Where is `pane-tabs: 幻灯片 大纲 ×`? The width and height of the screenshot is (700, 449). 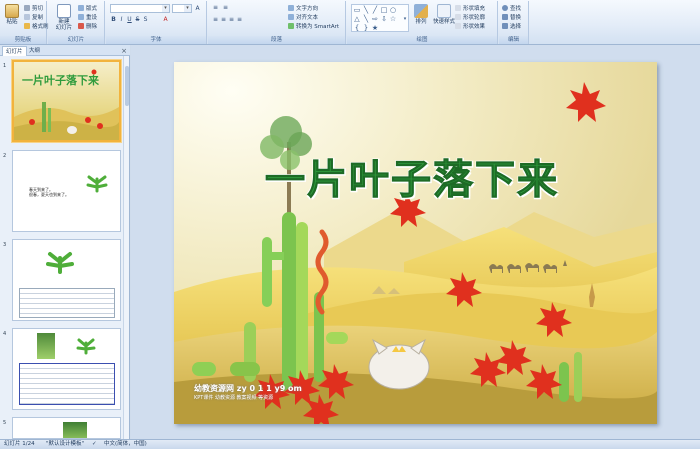 pane-tabs: 幻灯片 大纲 × is located at coordinates (65, 50).